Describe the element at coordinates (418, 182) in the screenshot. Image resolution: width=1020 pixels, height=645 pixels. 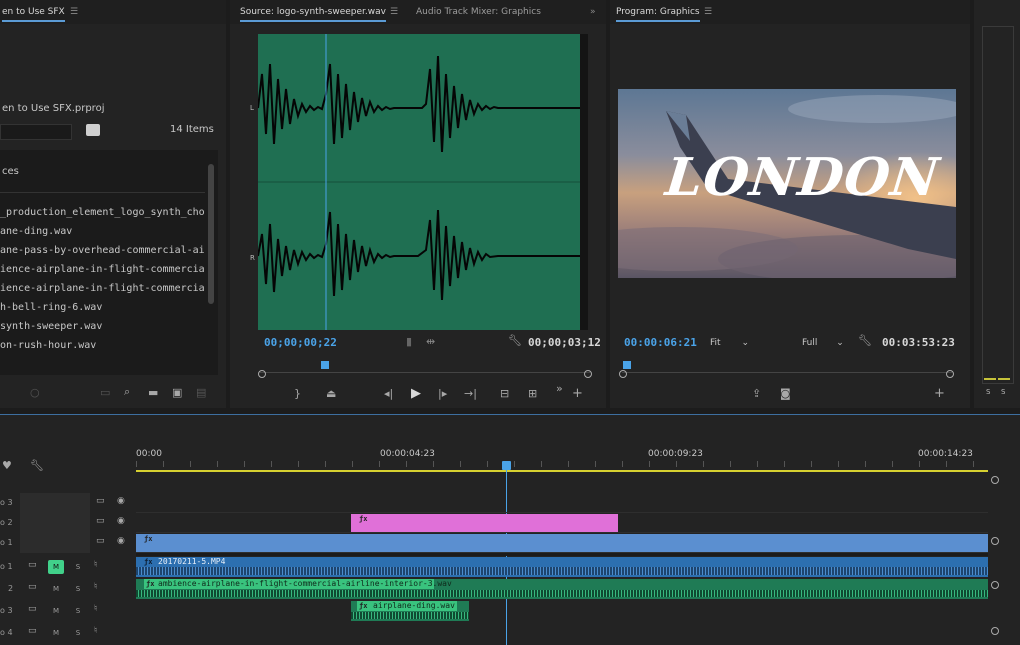
I see `waveform-display` at that location.